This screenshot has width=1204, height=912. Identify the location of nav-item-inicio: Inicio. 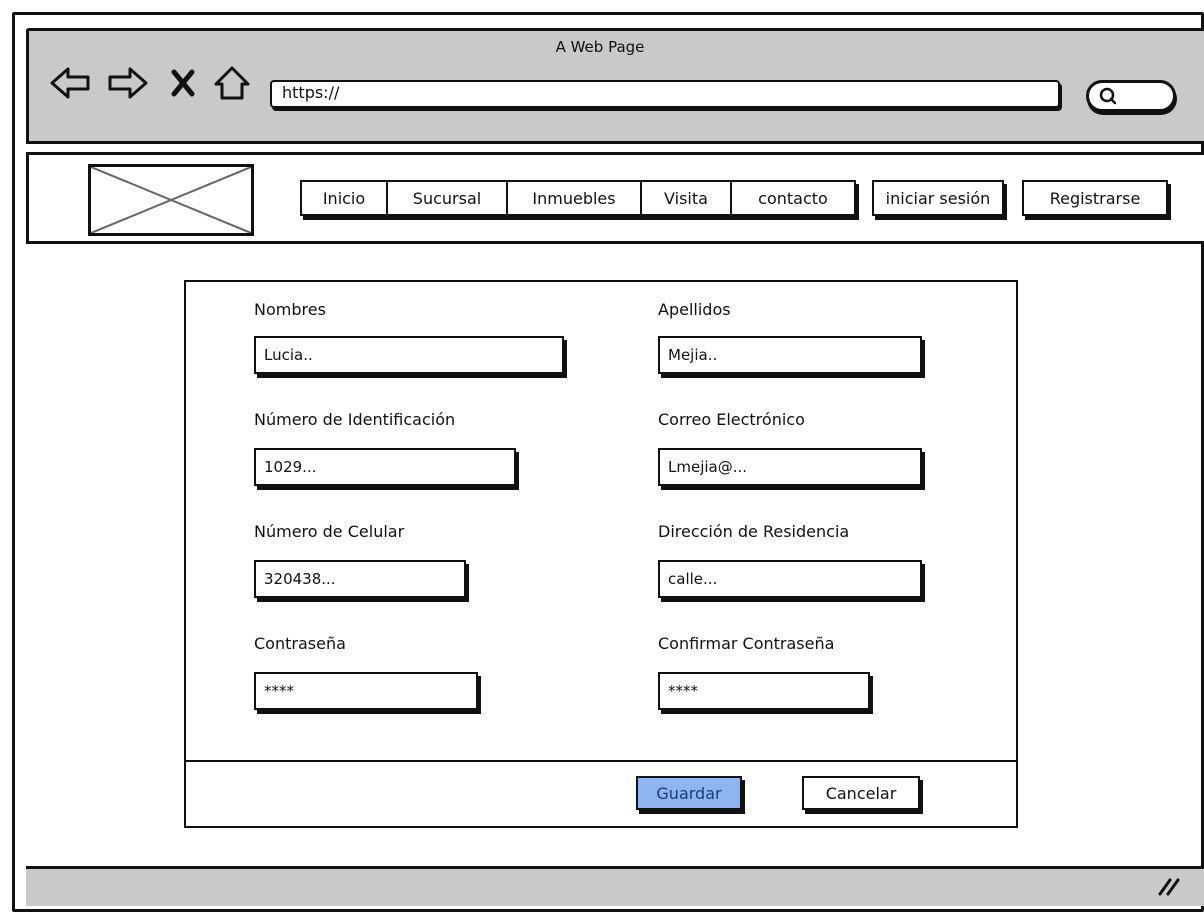
(345, 198).